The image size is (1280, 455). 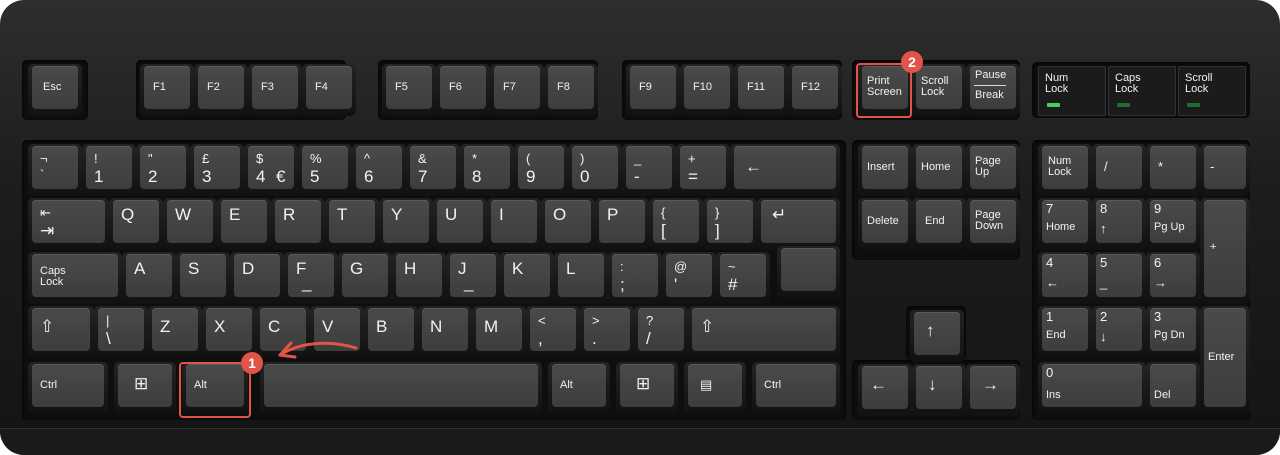 I want to click on key-home-row-9: L, so click(x=581, y=278).